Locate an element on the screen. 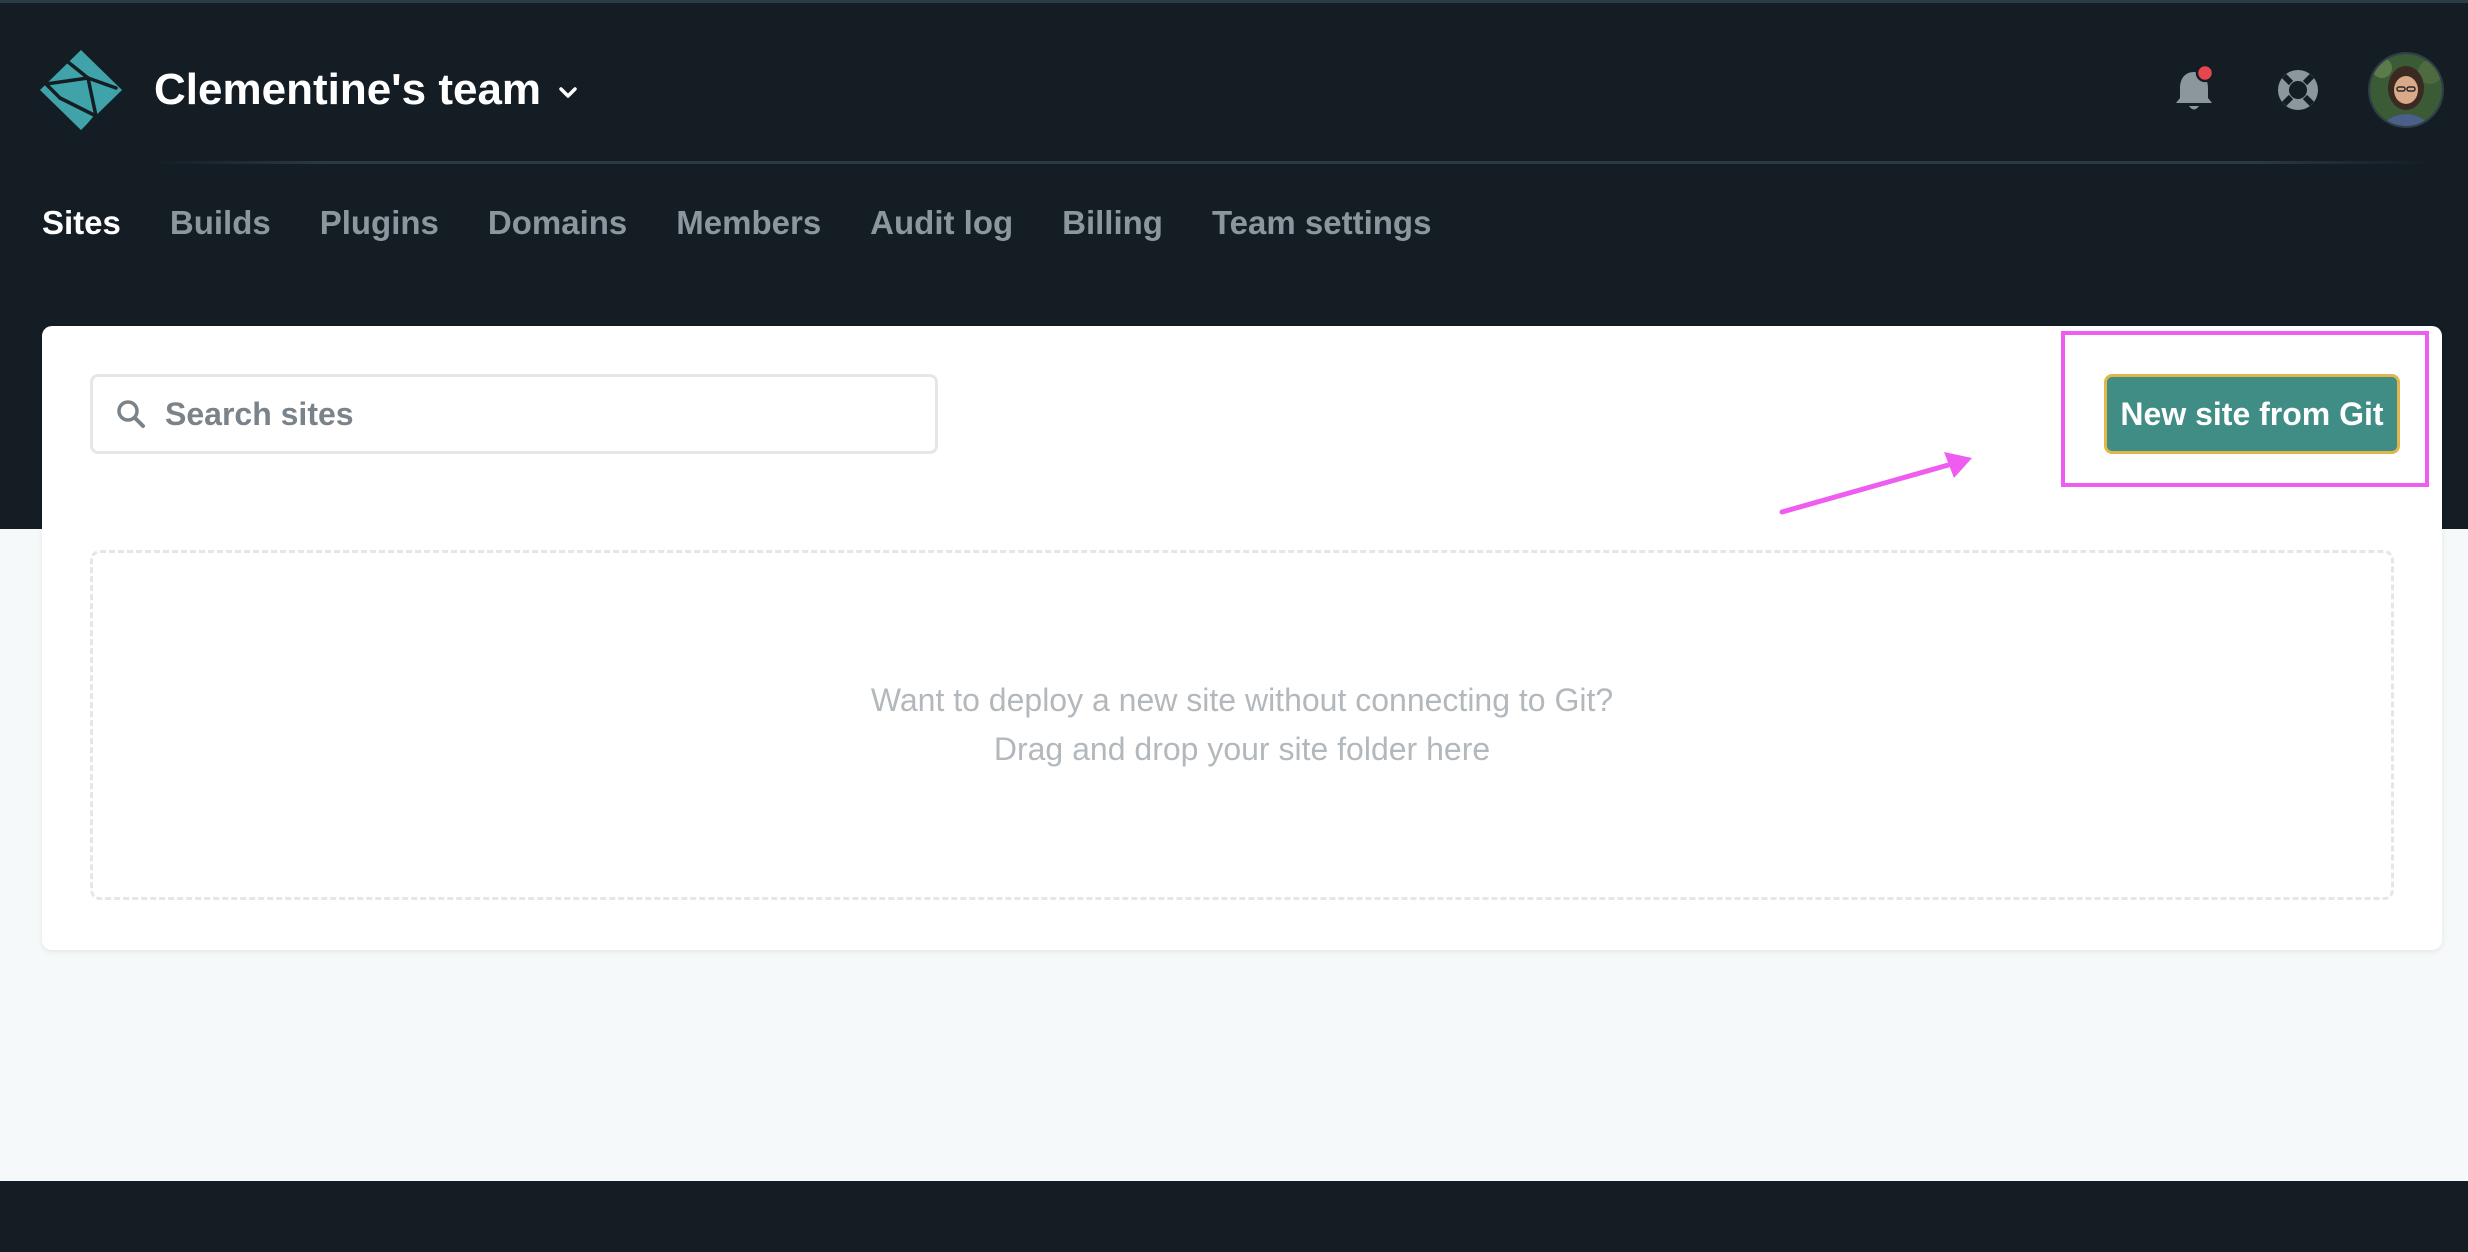  search-input is located at coordinates (545, 414).